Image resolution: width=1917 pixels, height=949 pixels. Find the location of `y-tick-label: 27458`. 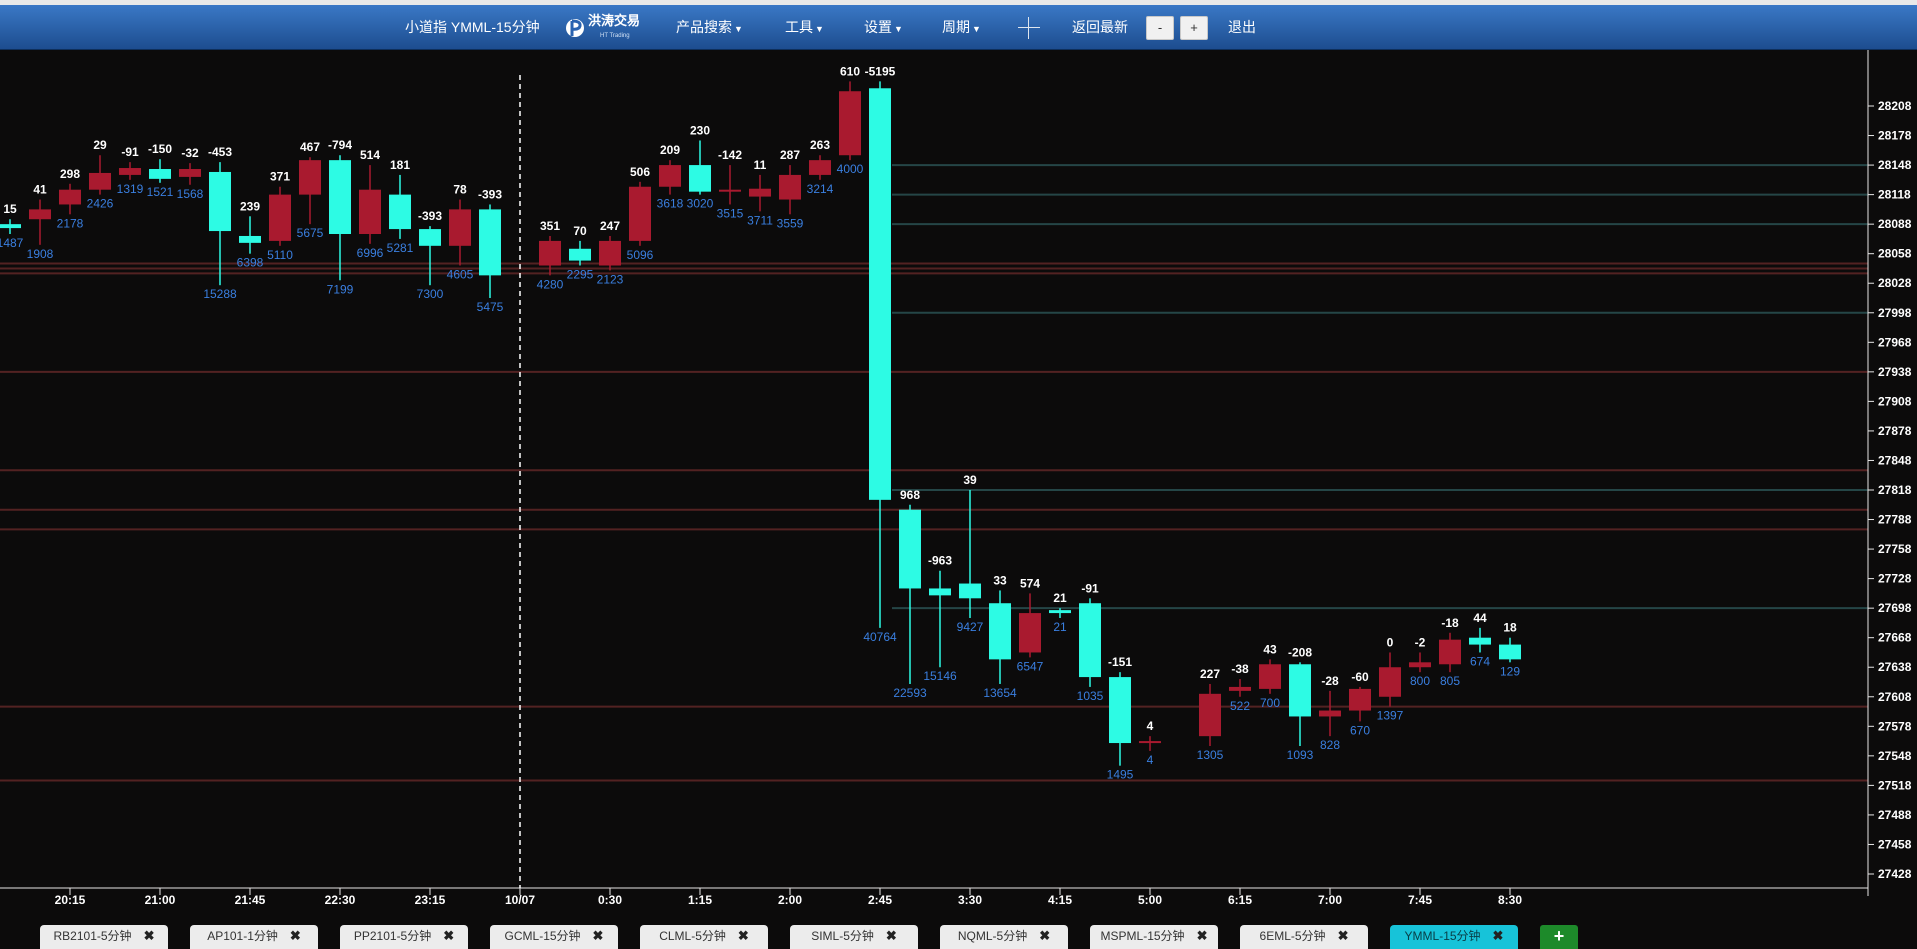

y-tick-label: 27458 is located at coordinates (1895, 844).